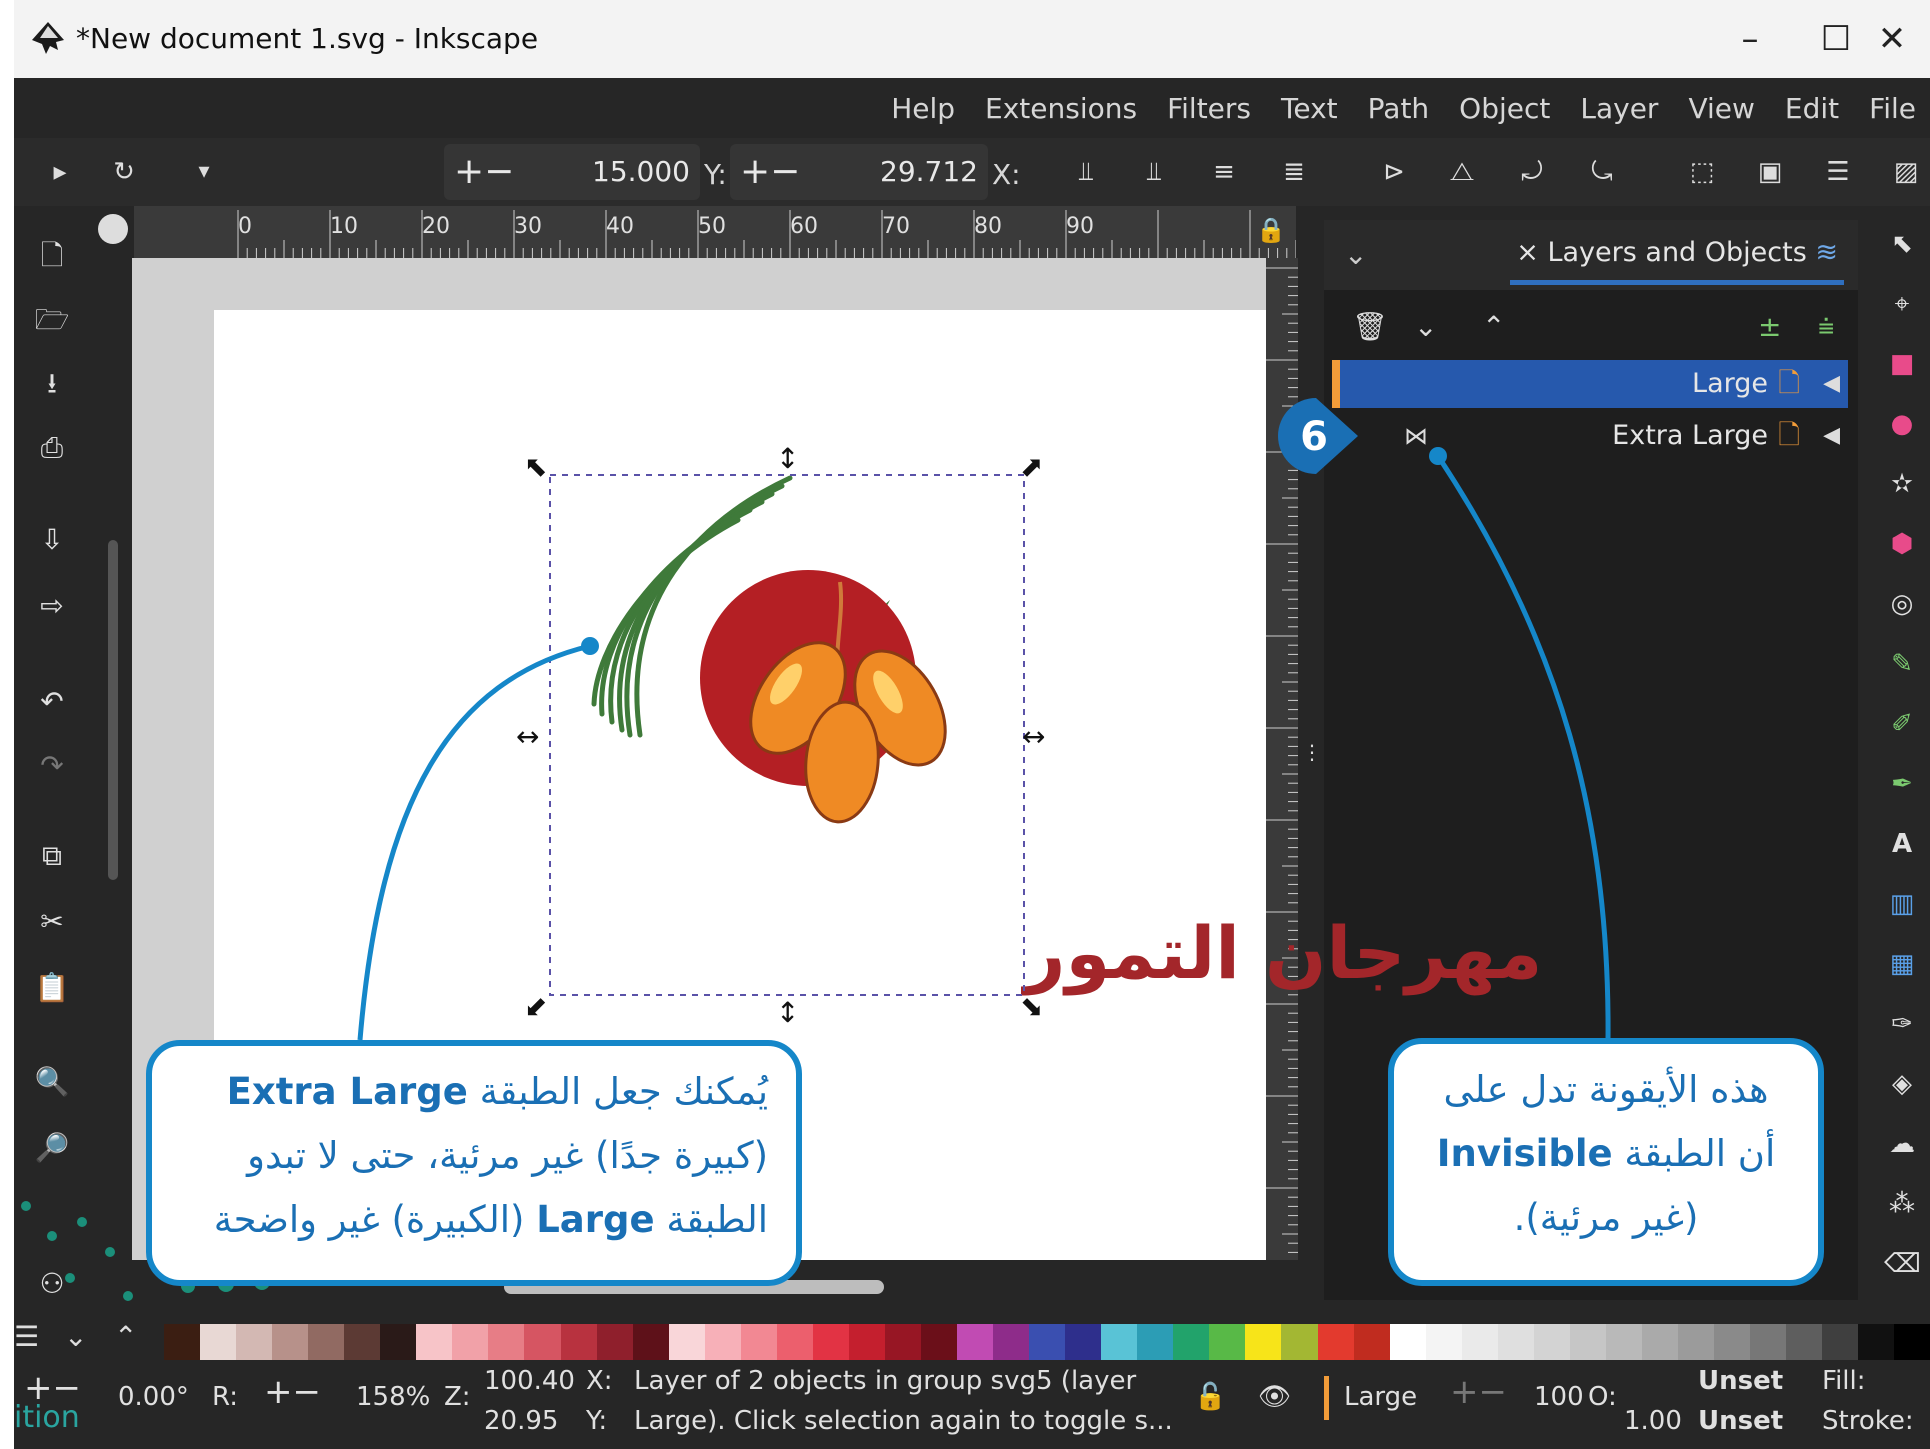 This screenshot has height=1449, width=1930. What do you see at coordinates (52, 1284) in the screenshot?
I see `snap-icon: ⚇` at bounding box center [52, 1284].